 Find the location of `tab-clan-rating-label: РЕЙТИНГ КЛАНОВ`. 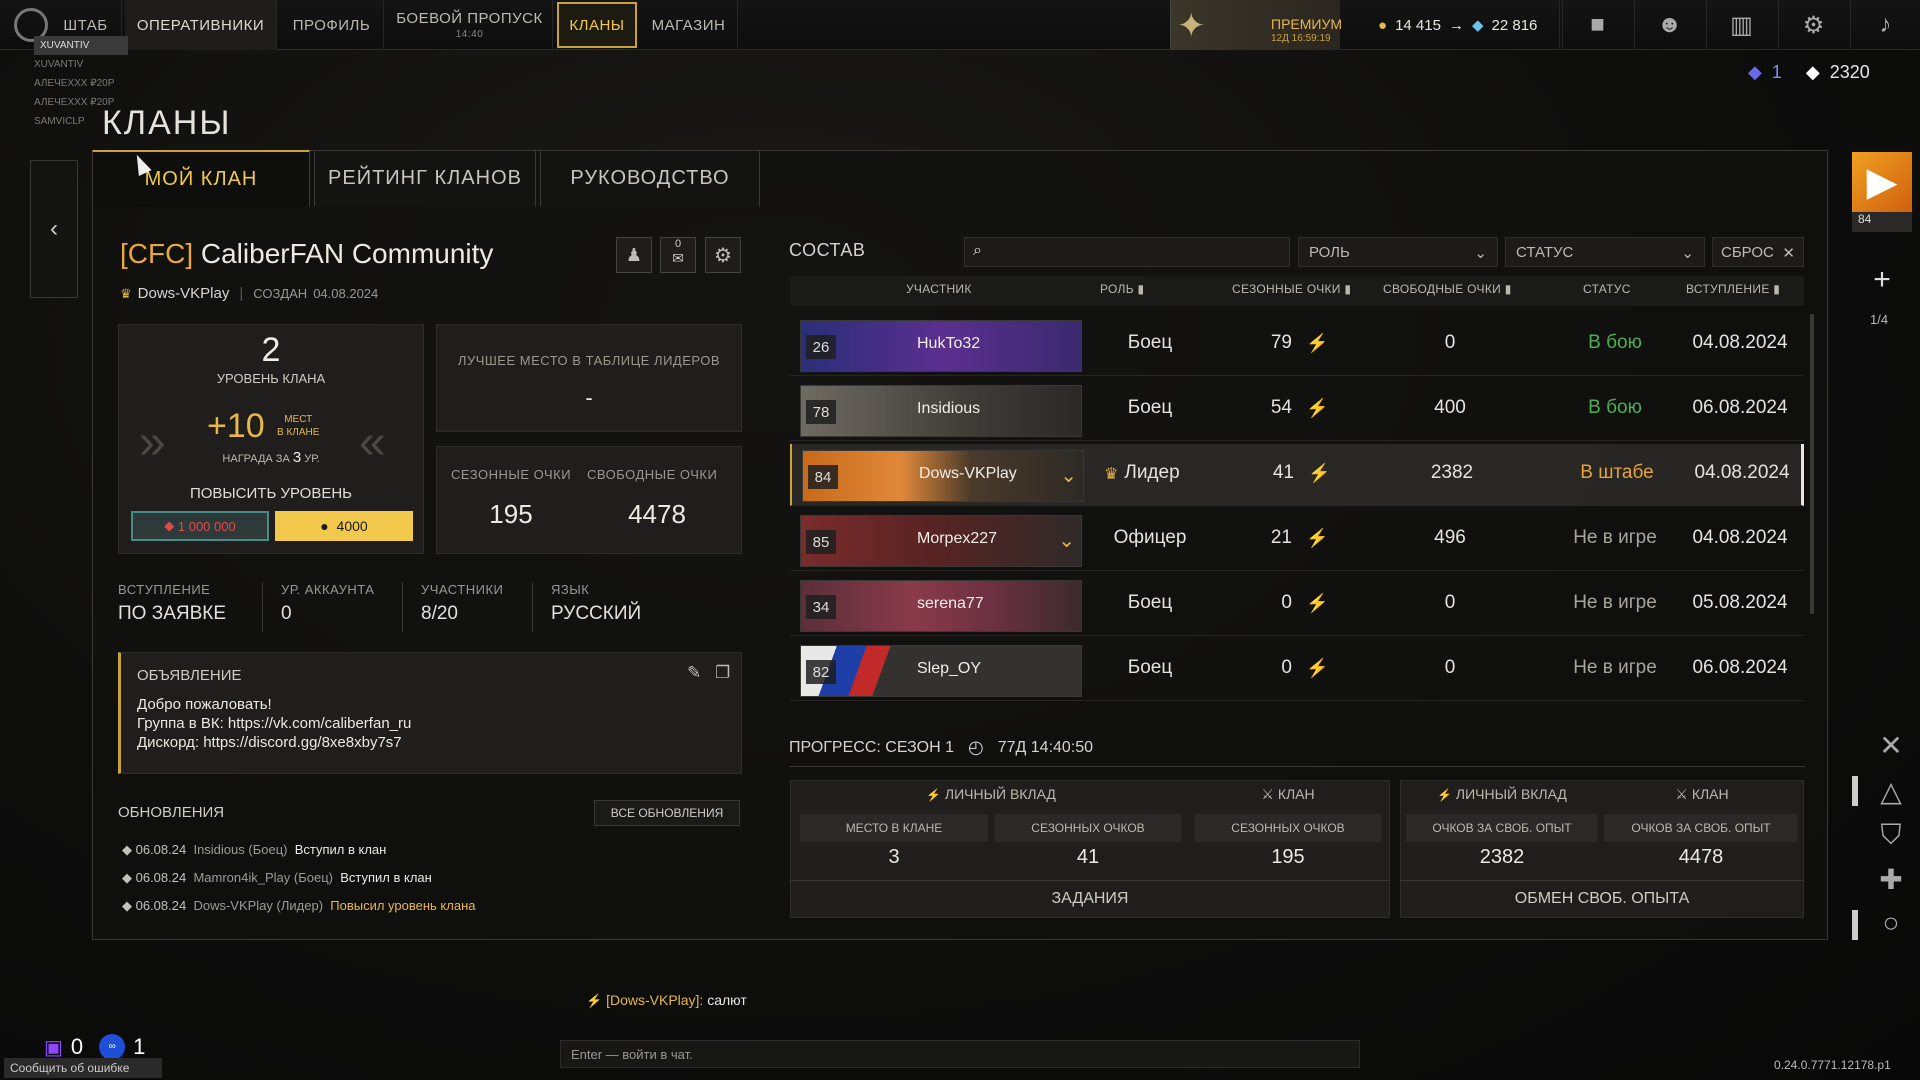

tab-clan-rating-label: РЕЙТИНГ КЛАНОВ is located at coordinates (425, 178).